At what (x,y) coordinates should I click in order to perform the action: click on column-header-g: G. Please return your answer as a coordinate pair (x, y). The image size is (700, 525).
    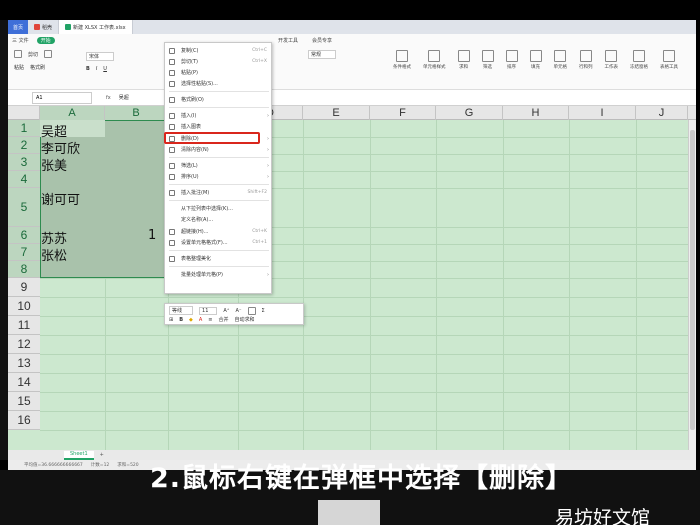
    Looking at the image, I should click on (469, 113).